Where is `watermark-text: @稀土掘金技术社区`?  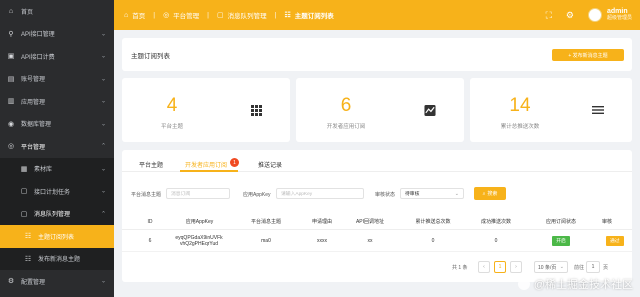 watermark-text: @稀土掘金技术社区 is located at coordinates (583, 285).